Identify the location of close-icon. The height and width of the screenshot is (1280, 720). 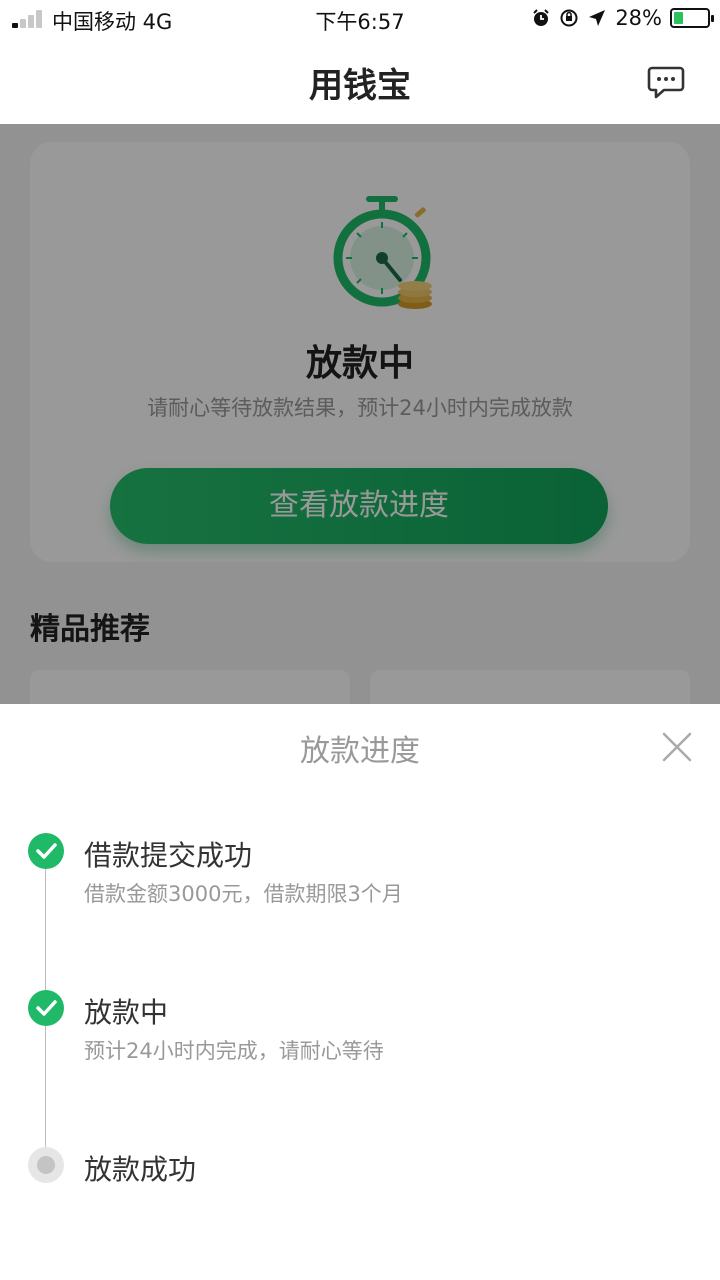
(677, 747).